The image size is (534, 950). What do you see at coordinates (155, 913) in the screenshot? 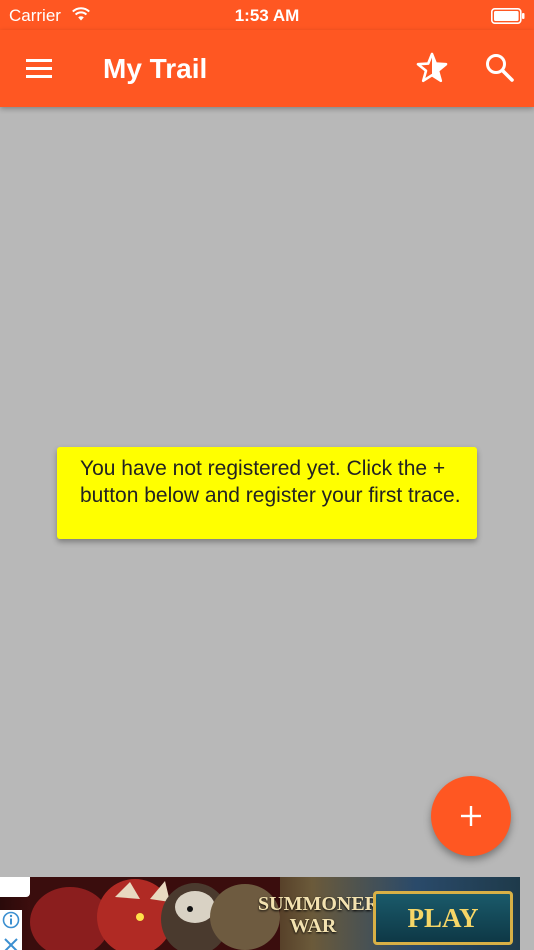
I see `ad-artwork` at bounding box center [155, 913].